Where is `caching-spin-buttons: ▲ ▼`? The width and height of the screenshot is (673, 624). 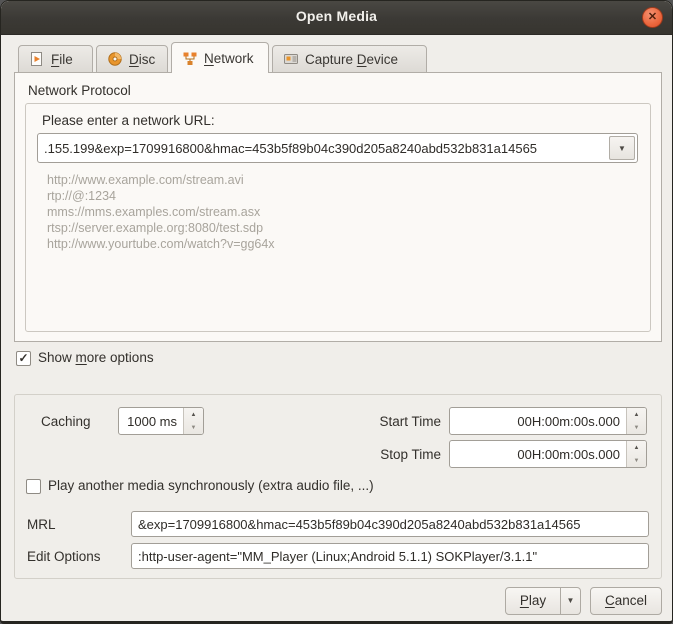 caching-spin-buttons: ▲ ▼ is located at coordinates (193, 421).